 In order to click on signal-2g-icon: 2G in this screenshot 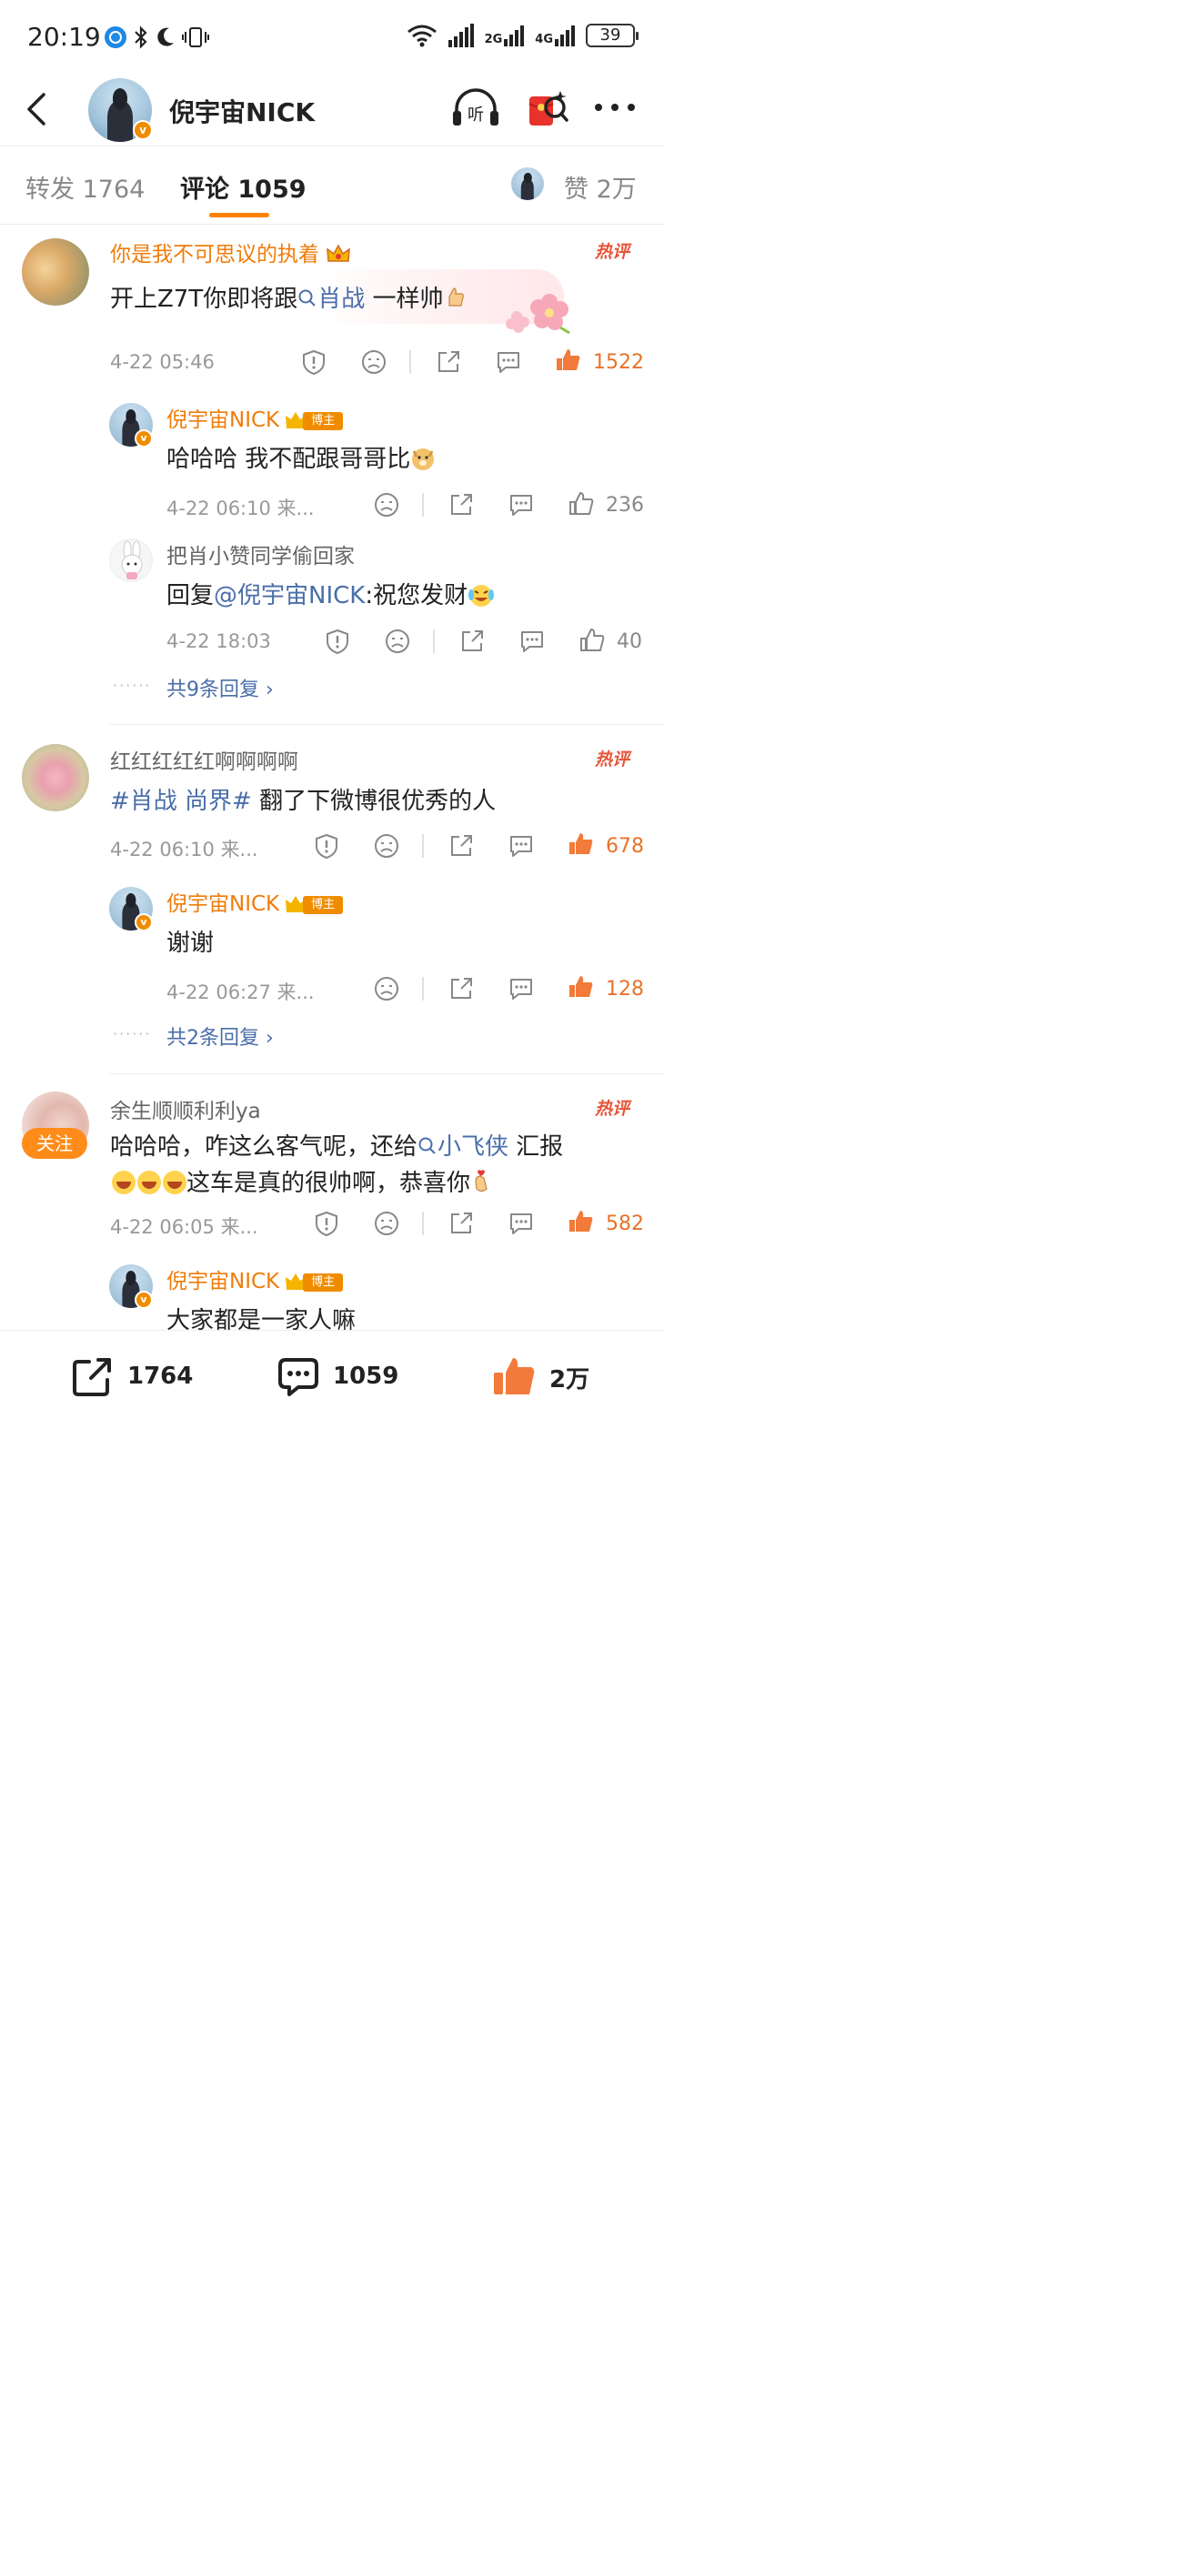, I will do `click(505, 35)`.